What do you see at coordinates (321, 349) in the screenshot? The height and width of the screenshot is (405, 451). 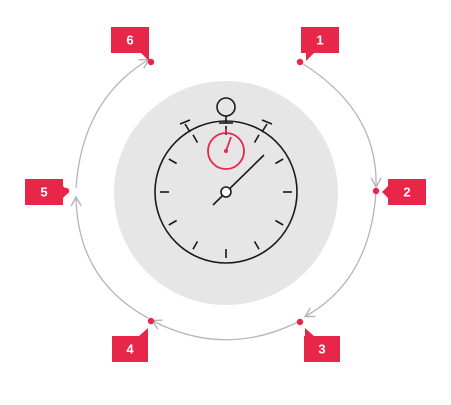 I see `step-label: 3` at bounding box center [321, 349].